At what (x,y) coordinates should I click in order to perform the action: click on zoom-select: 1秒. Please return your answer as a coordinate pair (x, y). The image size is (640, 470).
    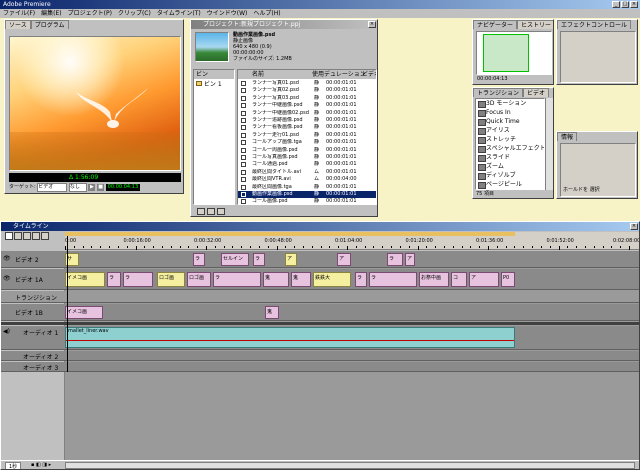
    Looking at the image, I should click on (13, 465).